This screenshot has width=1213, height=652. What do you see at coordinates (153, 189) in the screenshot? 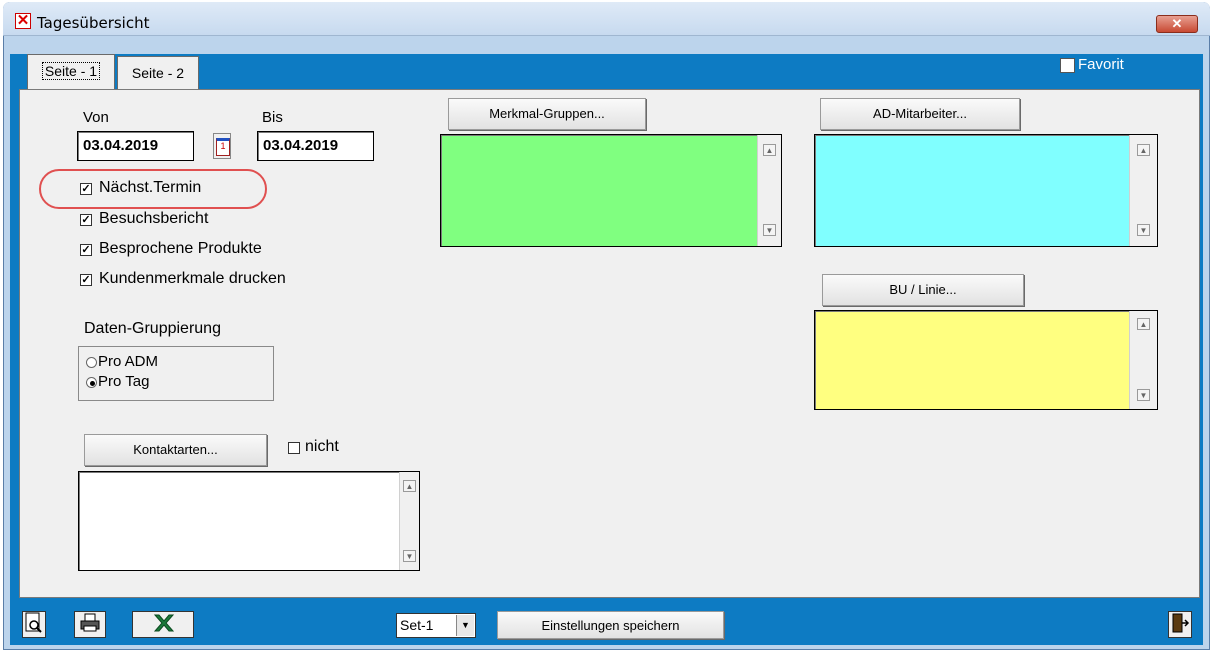
I see `highlight-annotation` at bounding box center [153, 189].